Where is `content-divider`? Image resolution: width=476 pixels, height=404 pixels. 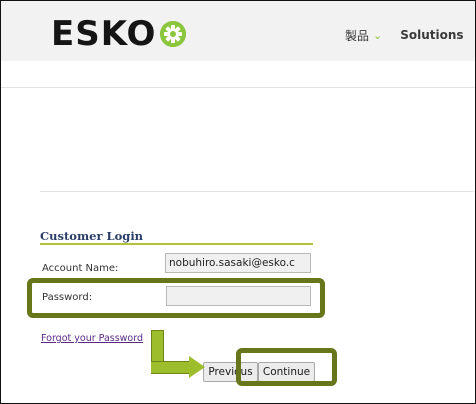
content-divider is located at coordinates (257, 191).